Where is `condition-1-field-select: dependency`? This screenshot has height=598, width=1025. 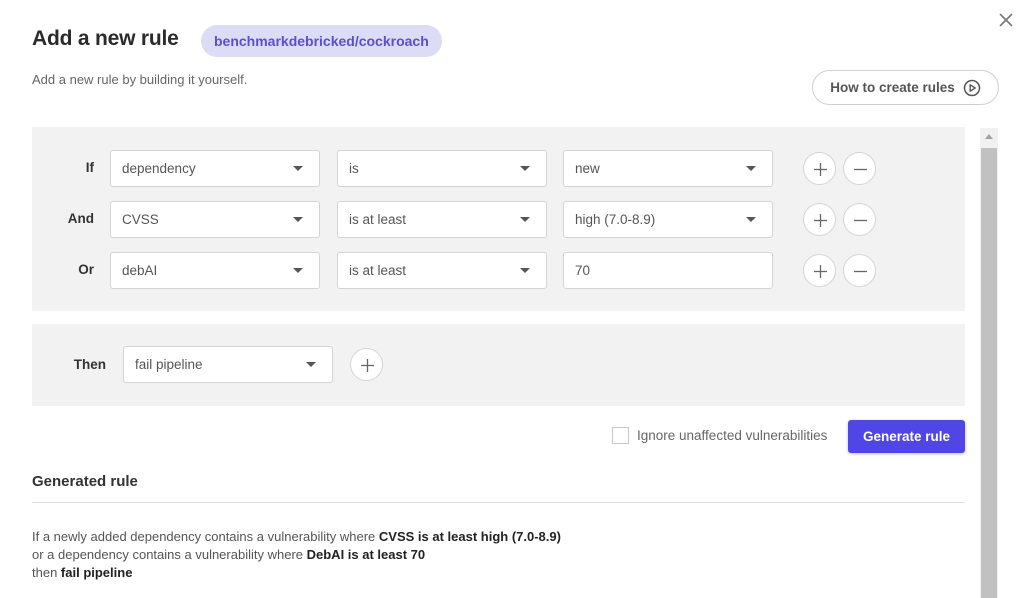 condition-1-field-select: dependency is located at coordinates (215, 168).